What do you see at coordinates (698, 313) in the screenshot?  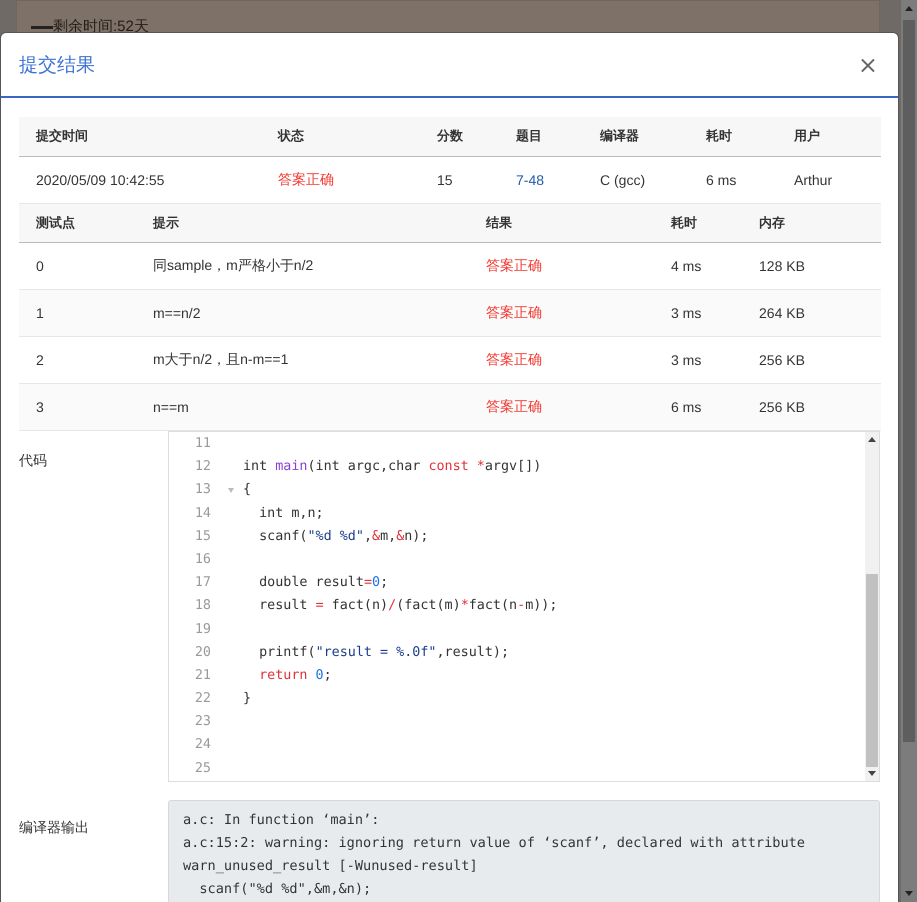 I see `table-cell: 3 ms` at bounding box center [698, 313].